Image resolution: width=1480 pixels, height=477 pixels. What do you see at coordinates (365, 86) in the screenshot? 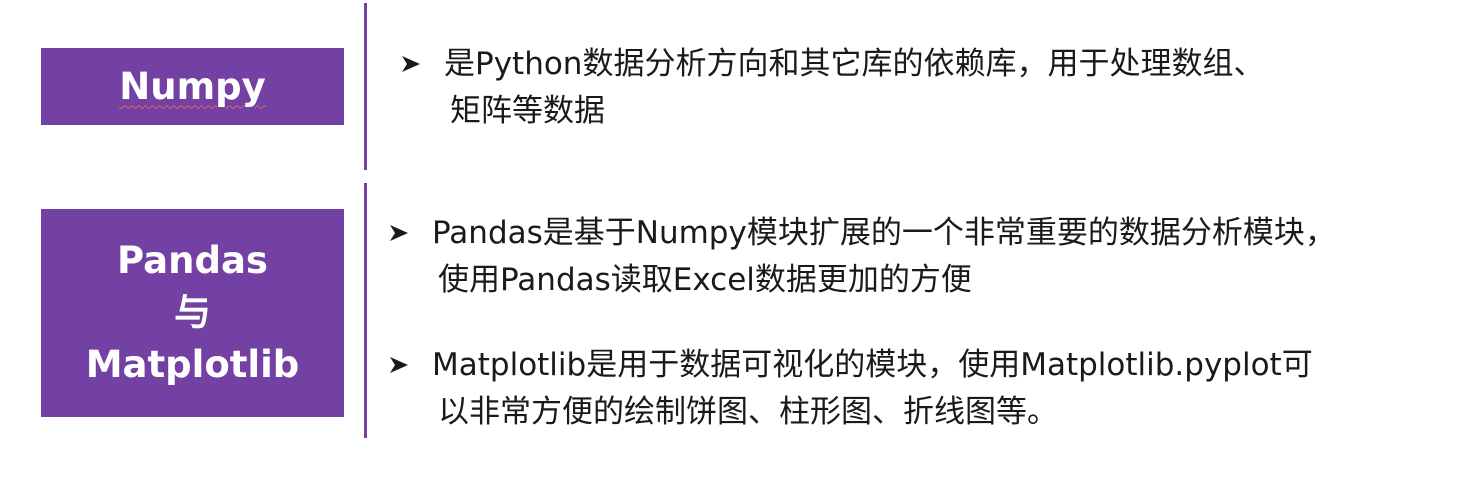
I see `numpy-divider` at bounding box center [365, 86].